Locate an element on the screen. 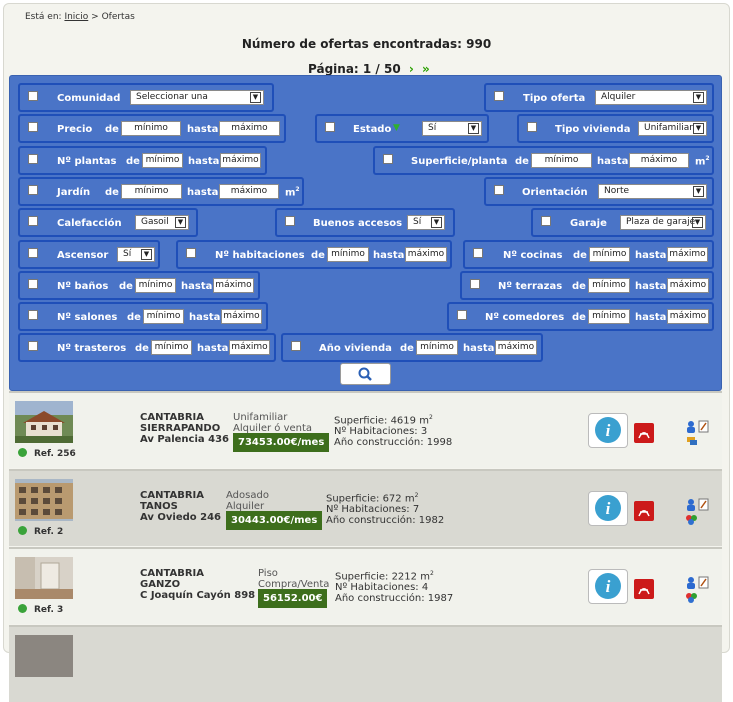  comedores-max-input: máximo is located at coordinates (688, 316).